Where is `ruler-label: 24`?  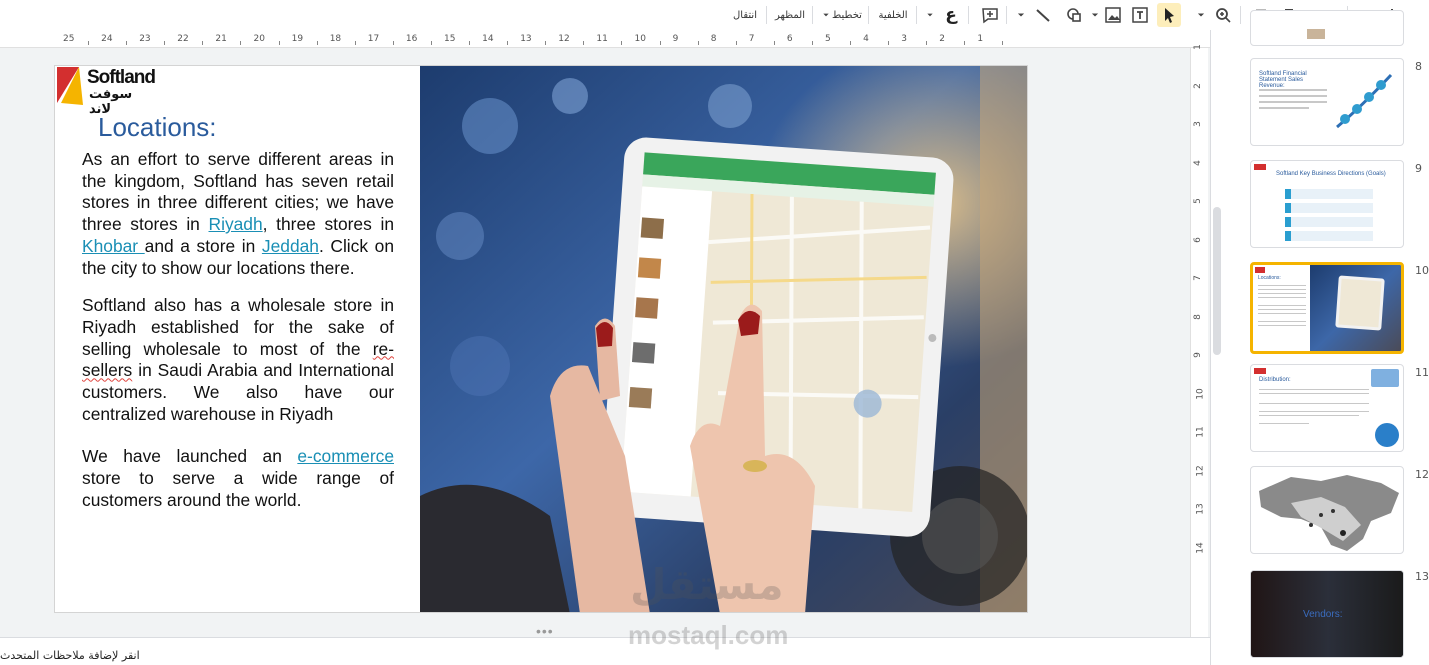
ruler-label: 24 is located at coordinates (107, 39).